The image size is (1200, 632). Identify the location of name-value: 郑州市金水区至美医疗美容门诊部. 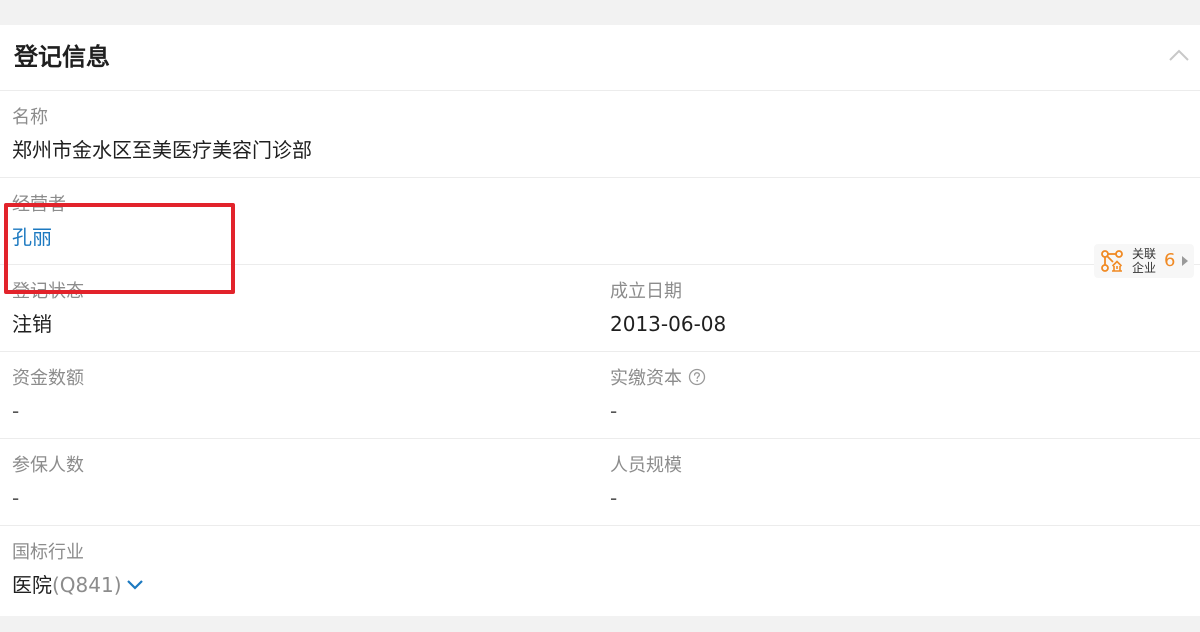
(162, 150).